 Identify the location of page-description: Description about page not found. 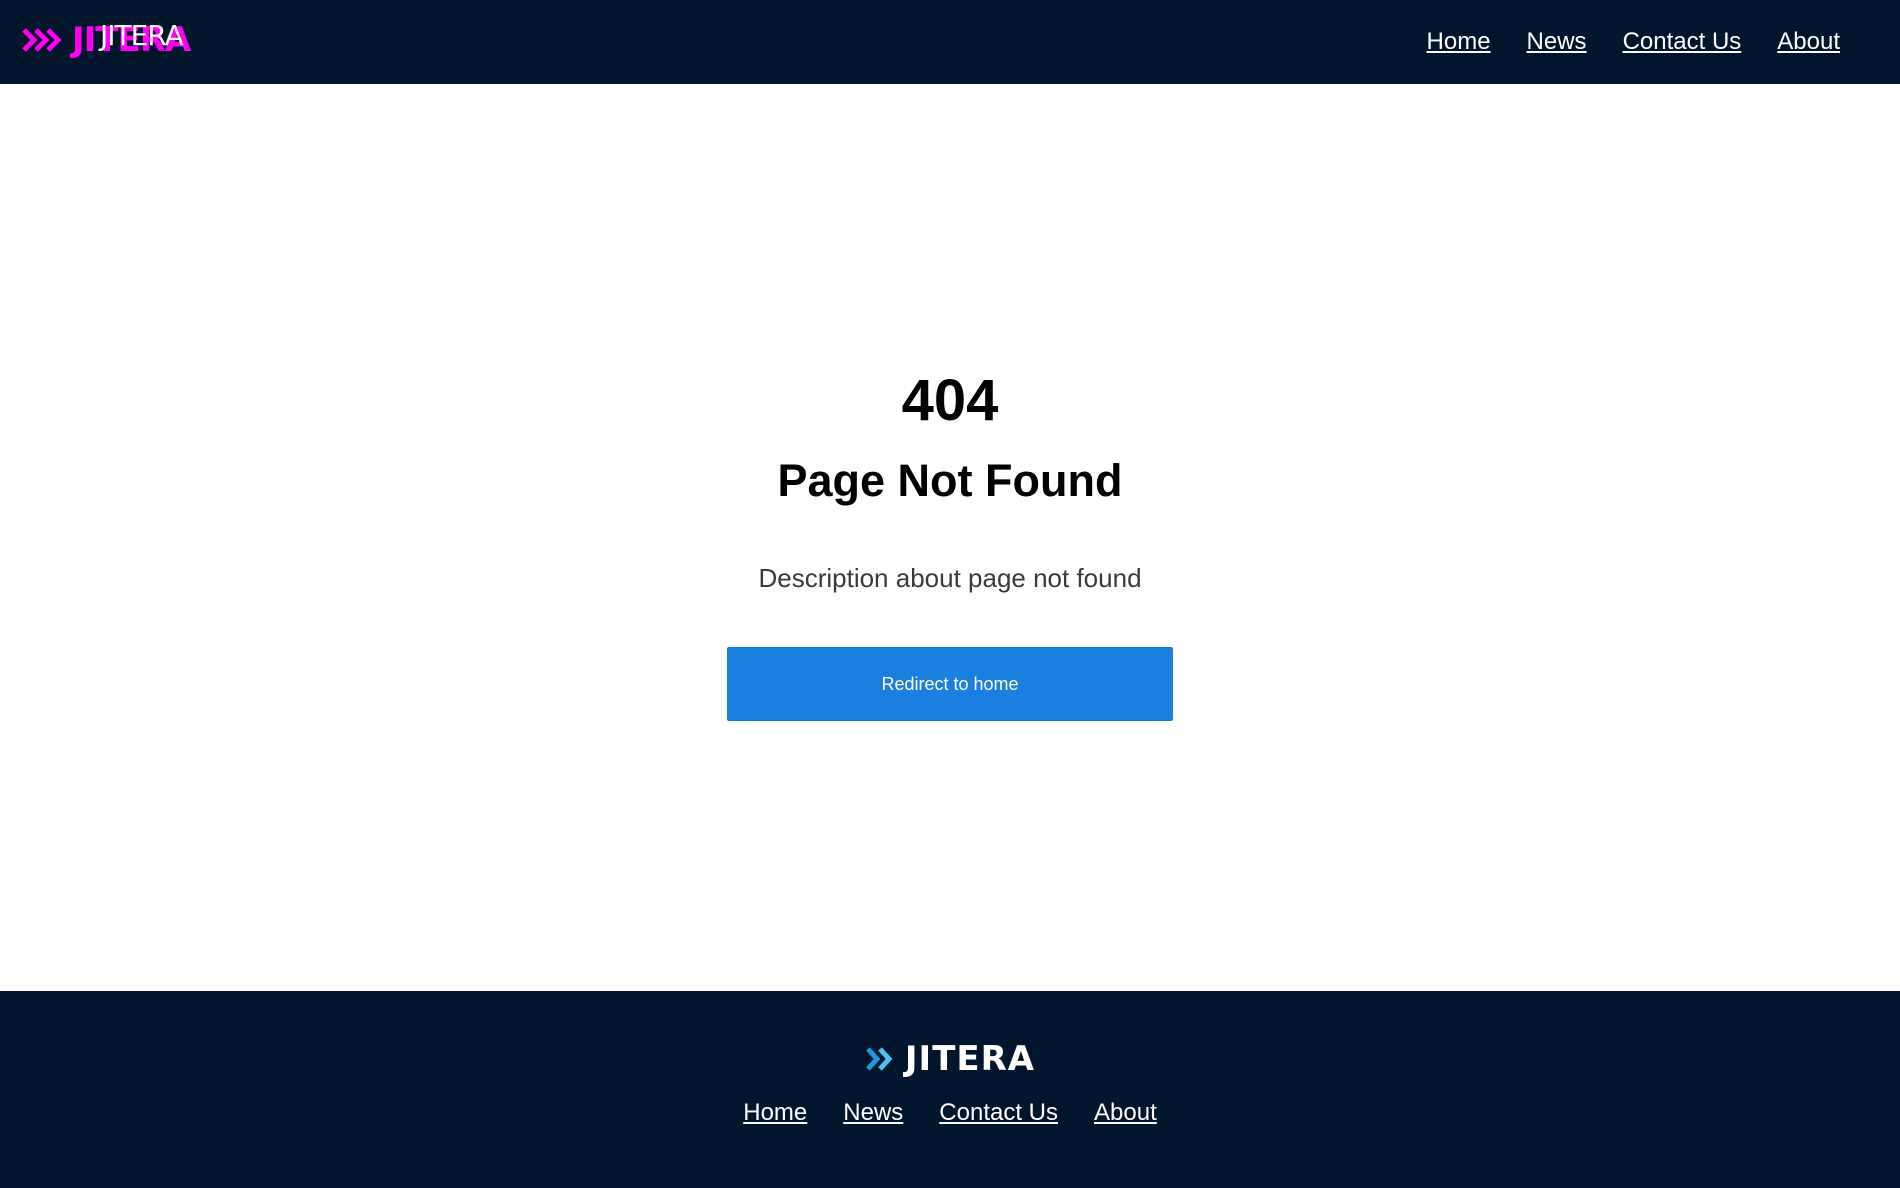
(950, 578).